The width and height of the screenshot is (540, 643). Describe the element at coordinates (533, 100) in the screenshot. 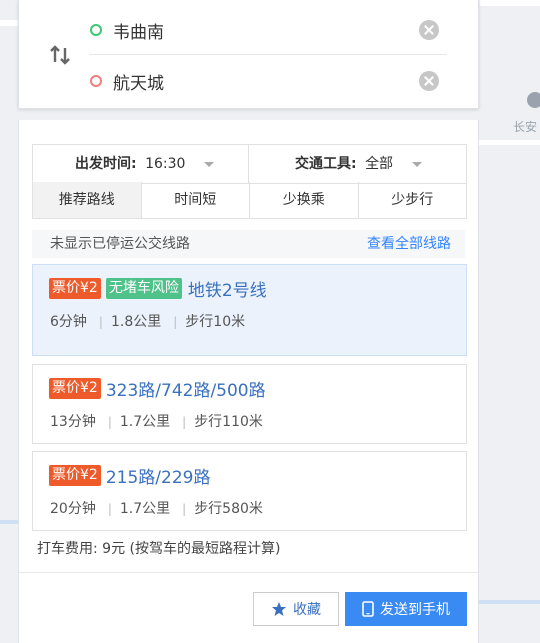

I see `map-poi-icon` at that location.